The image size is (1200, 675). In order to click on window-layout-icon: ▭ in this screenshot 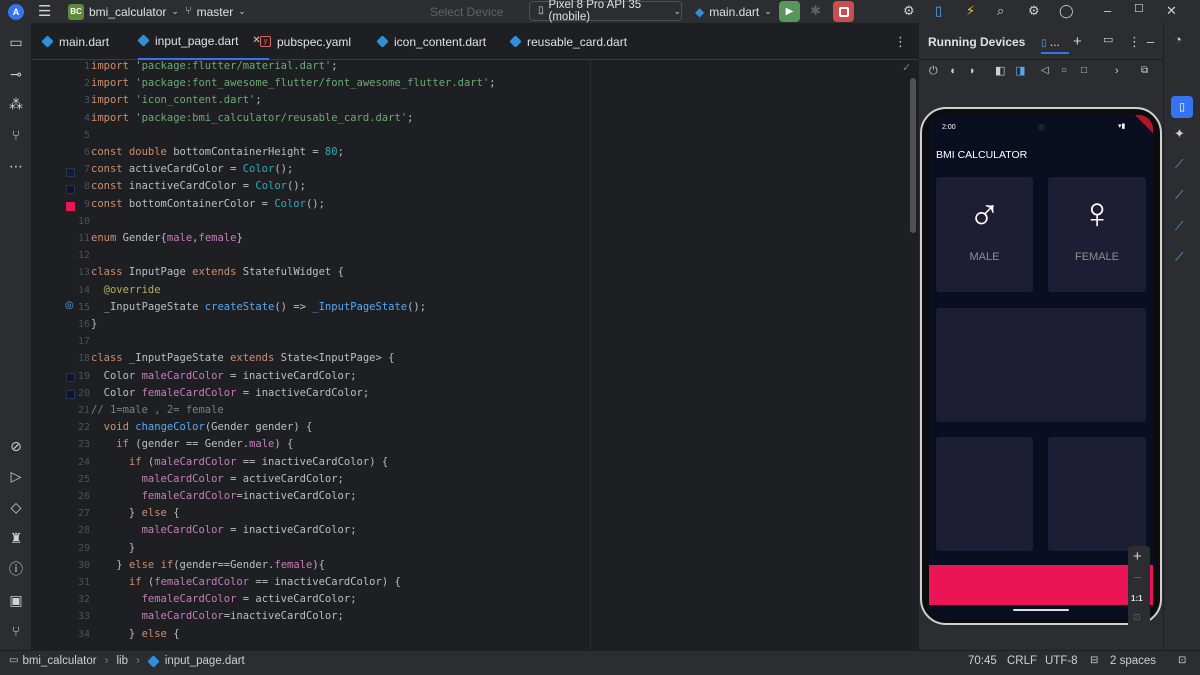, I will do `click(1108, 40)`.